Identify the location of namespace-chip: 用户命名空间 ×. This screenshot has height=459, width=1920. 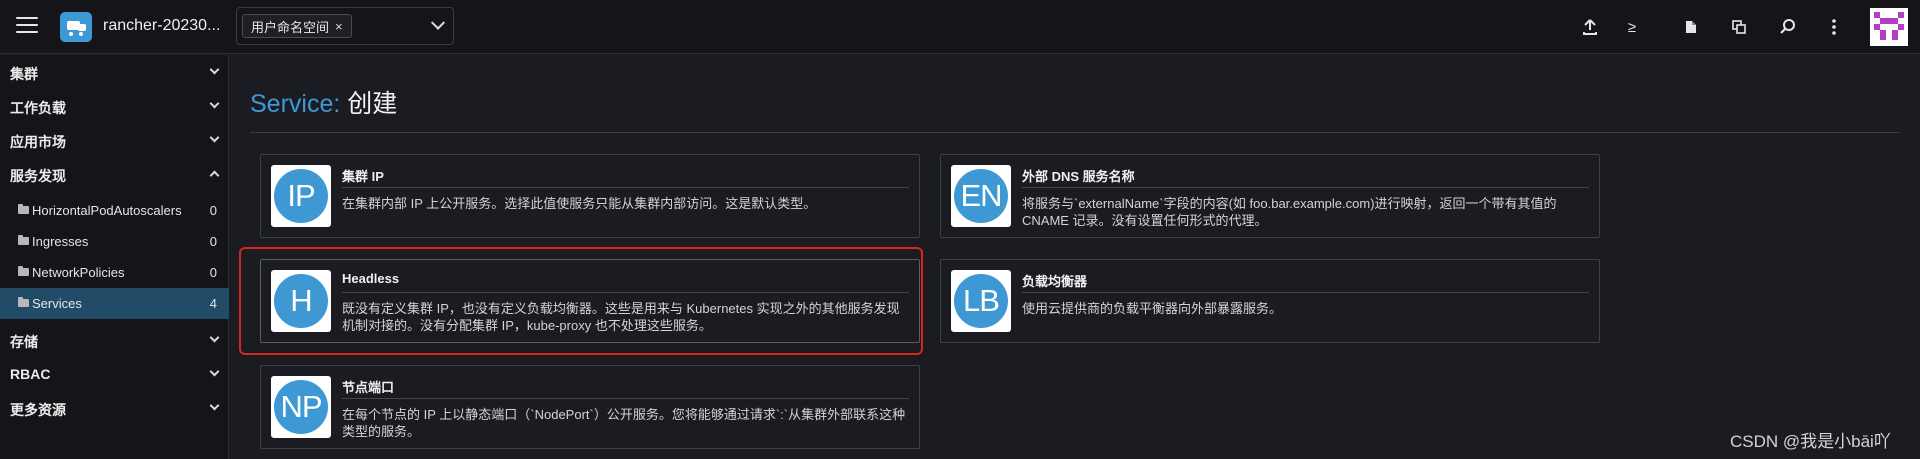
(297, 26).